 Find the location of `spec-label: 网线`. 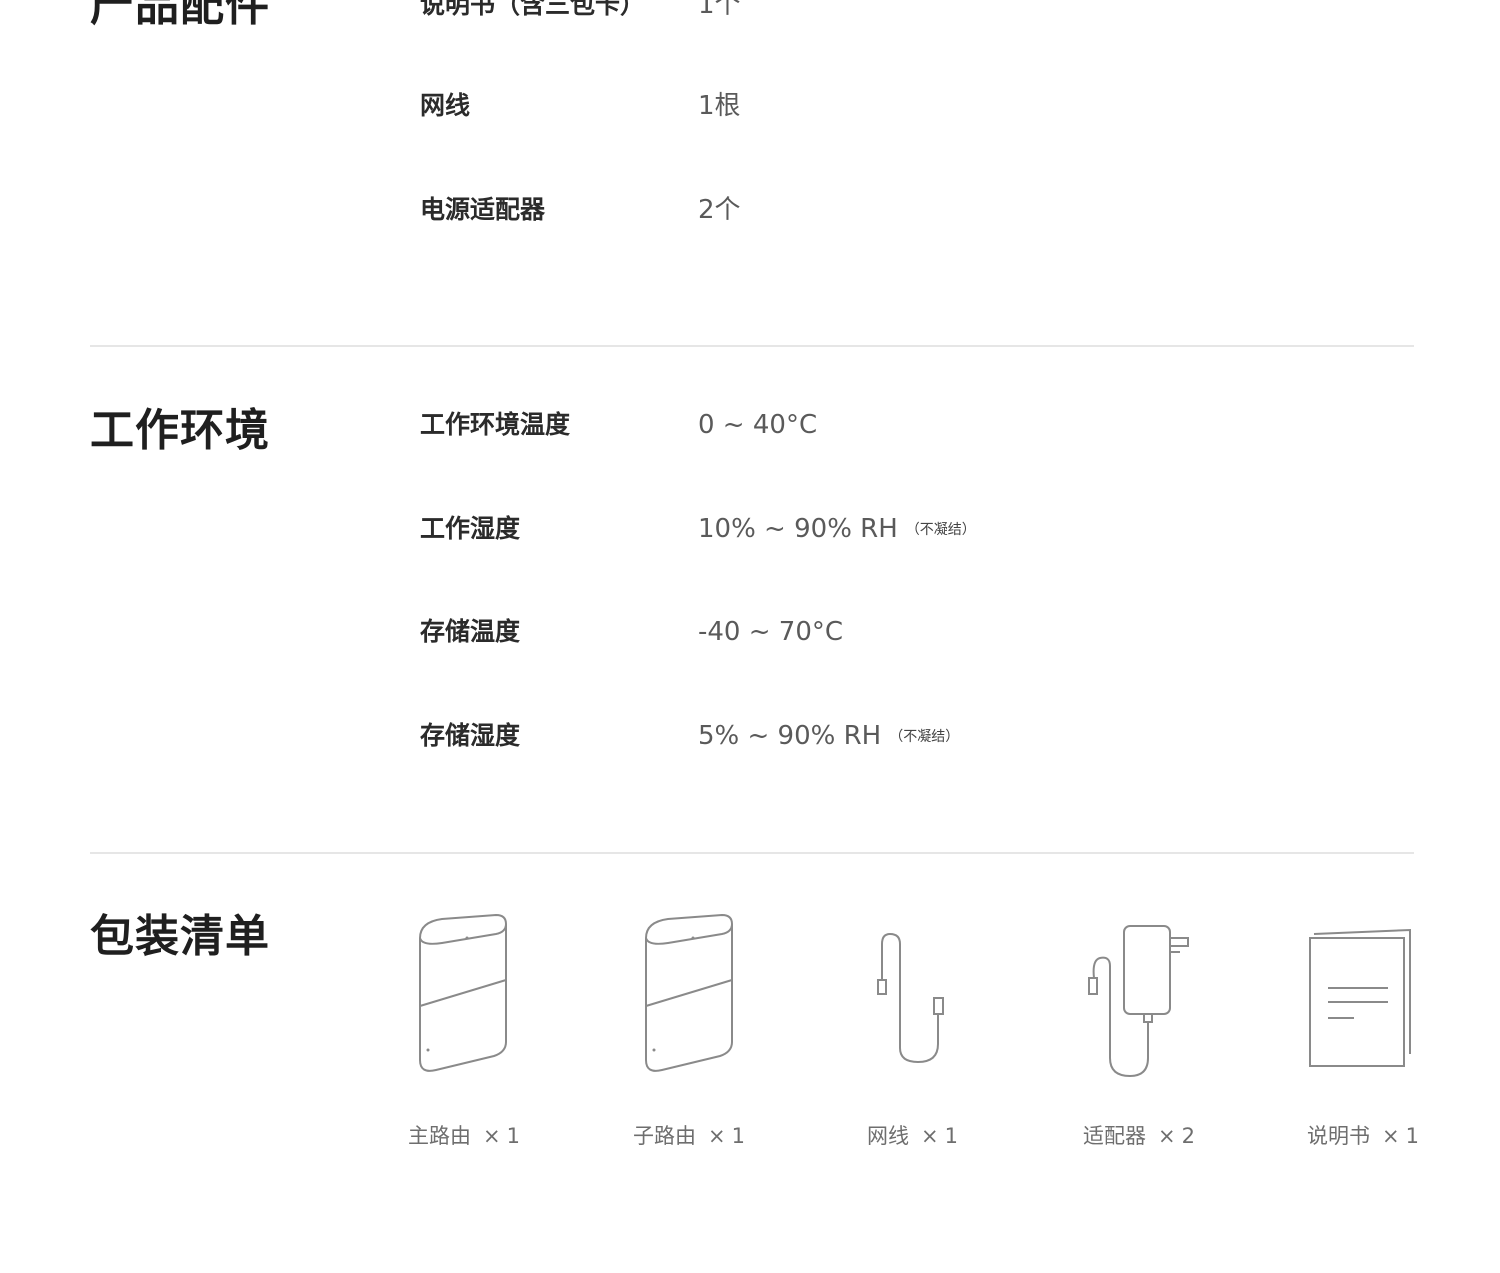

spec-label: 网线 is located at coordinates (445, 105).